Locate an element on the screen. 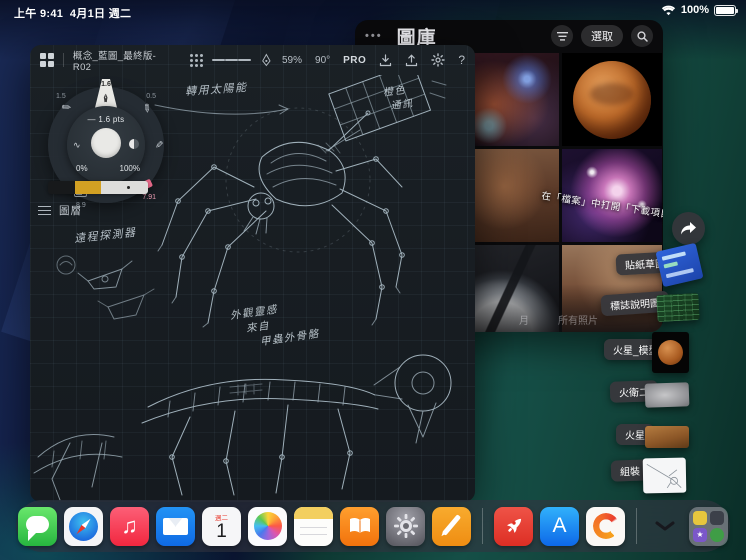 Image resolution: width=746 pixels, height=560 pixels. divider is located at coordinates (63, 60).